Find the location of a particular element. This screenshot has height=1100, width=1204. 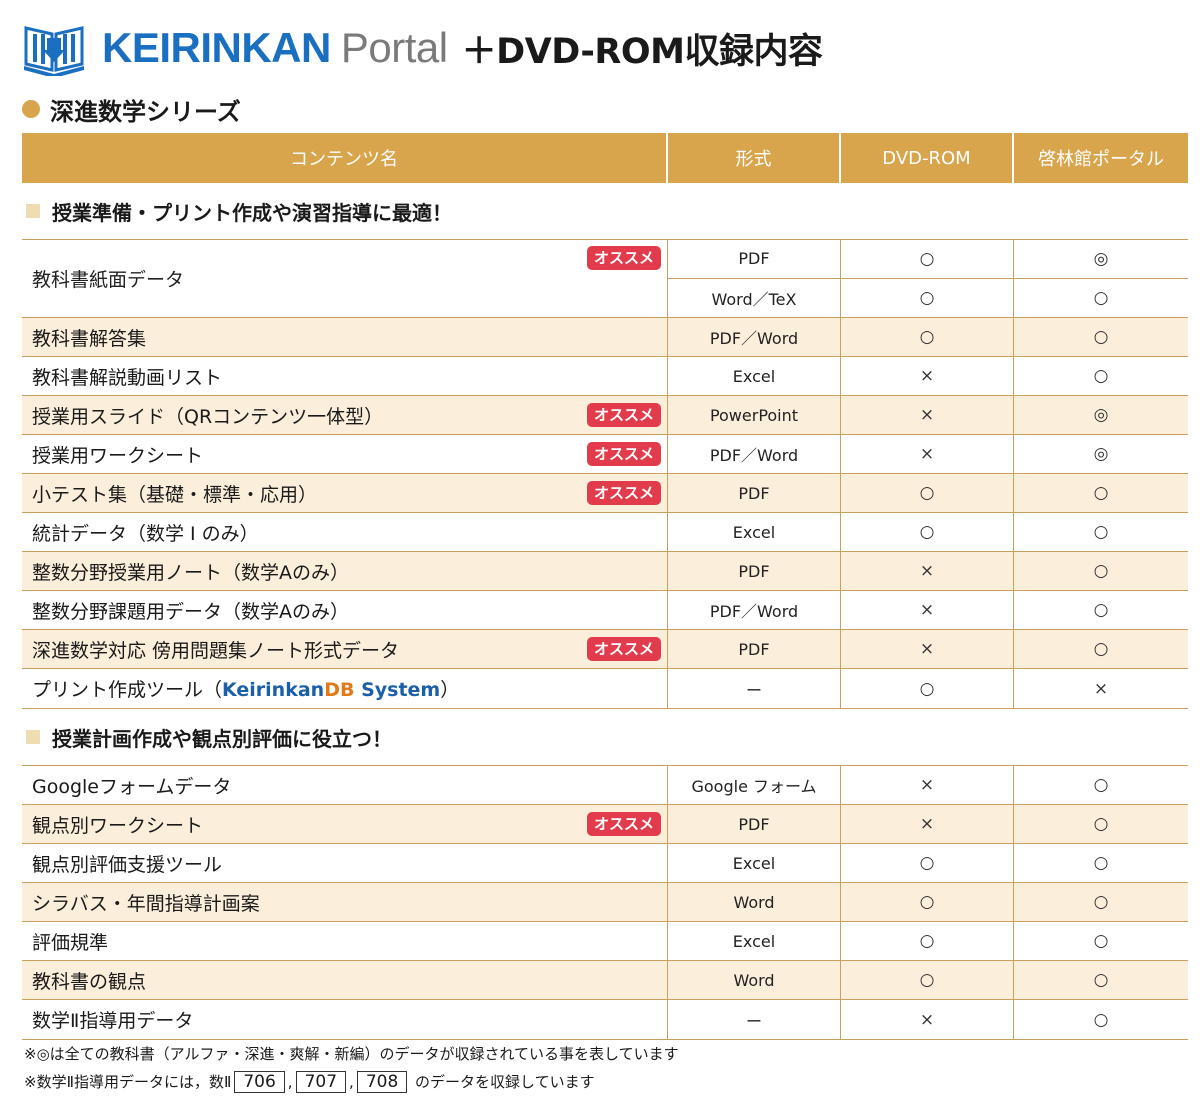

content-name-cell: 整数分野授業用ノート（数学Aのみ） is located at coordinates (345, 571).